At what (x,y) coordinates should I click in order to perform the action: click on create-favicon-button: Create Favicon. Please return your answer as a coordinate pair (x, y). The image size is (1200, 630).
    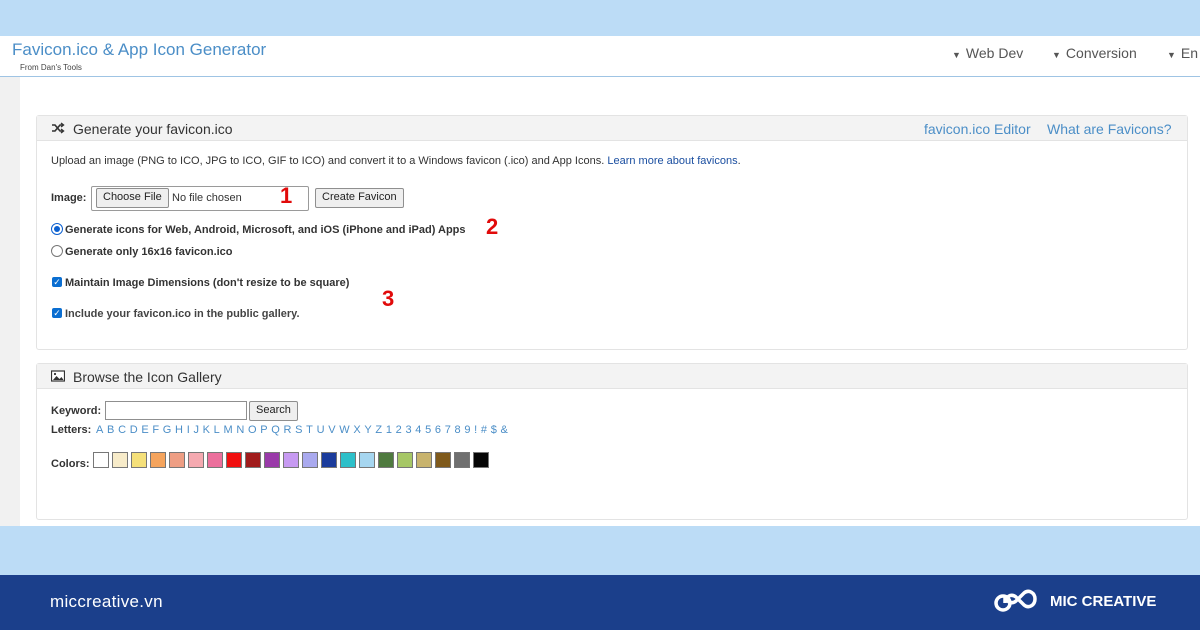
    Looking at the image, I should click on (359, 198).